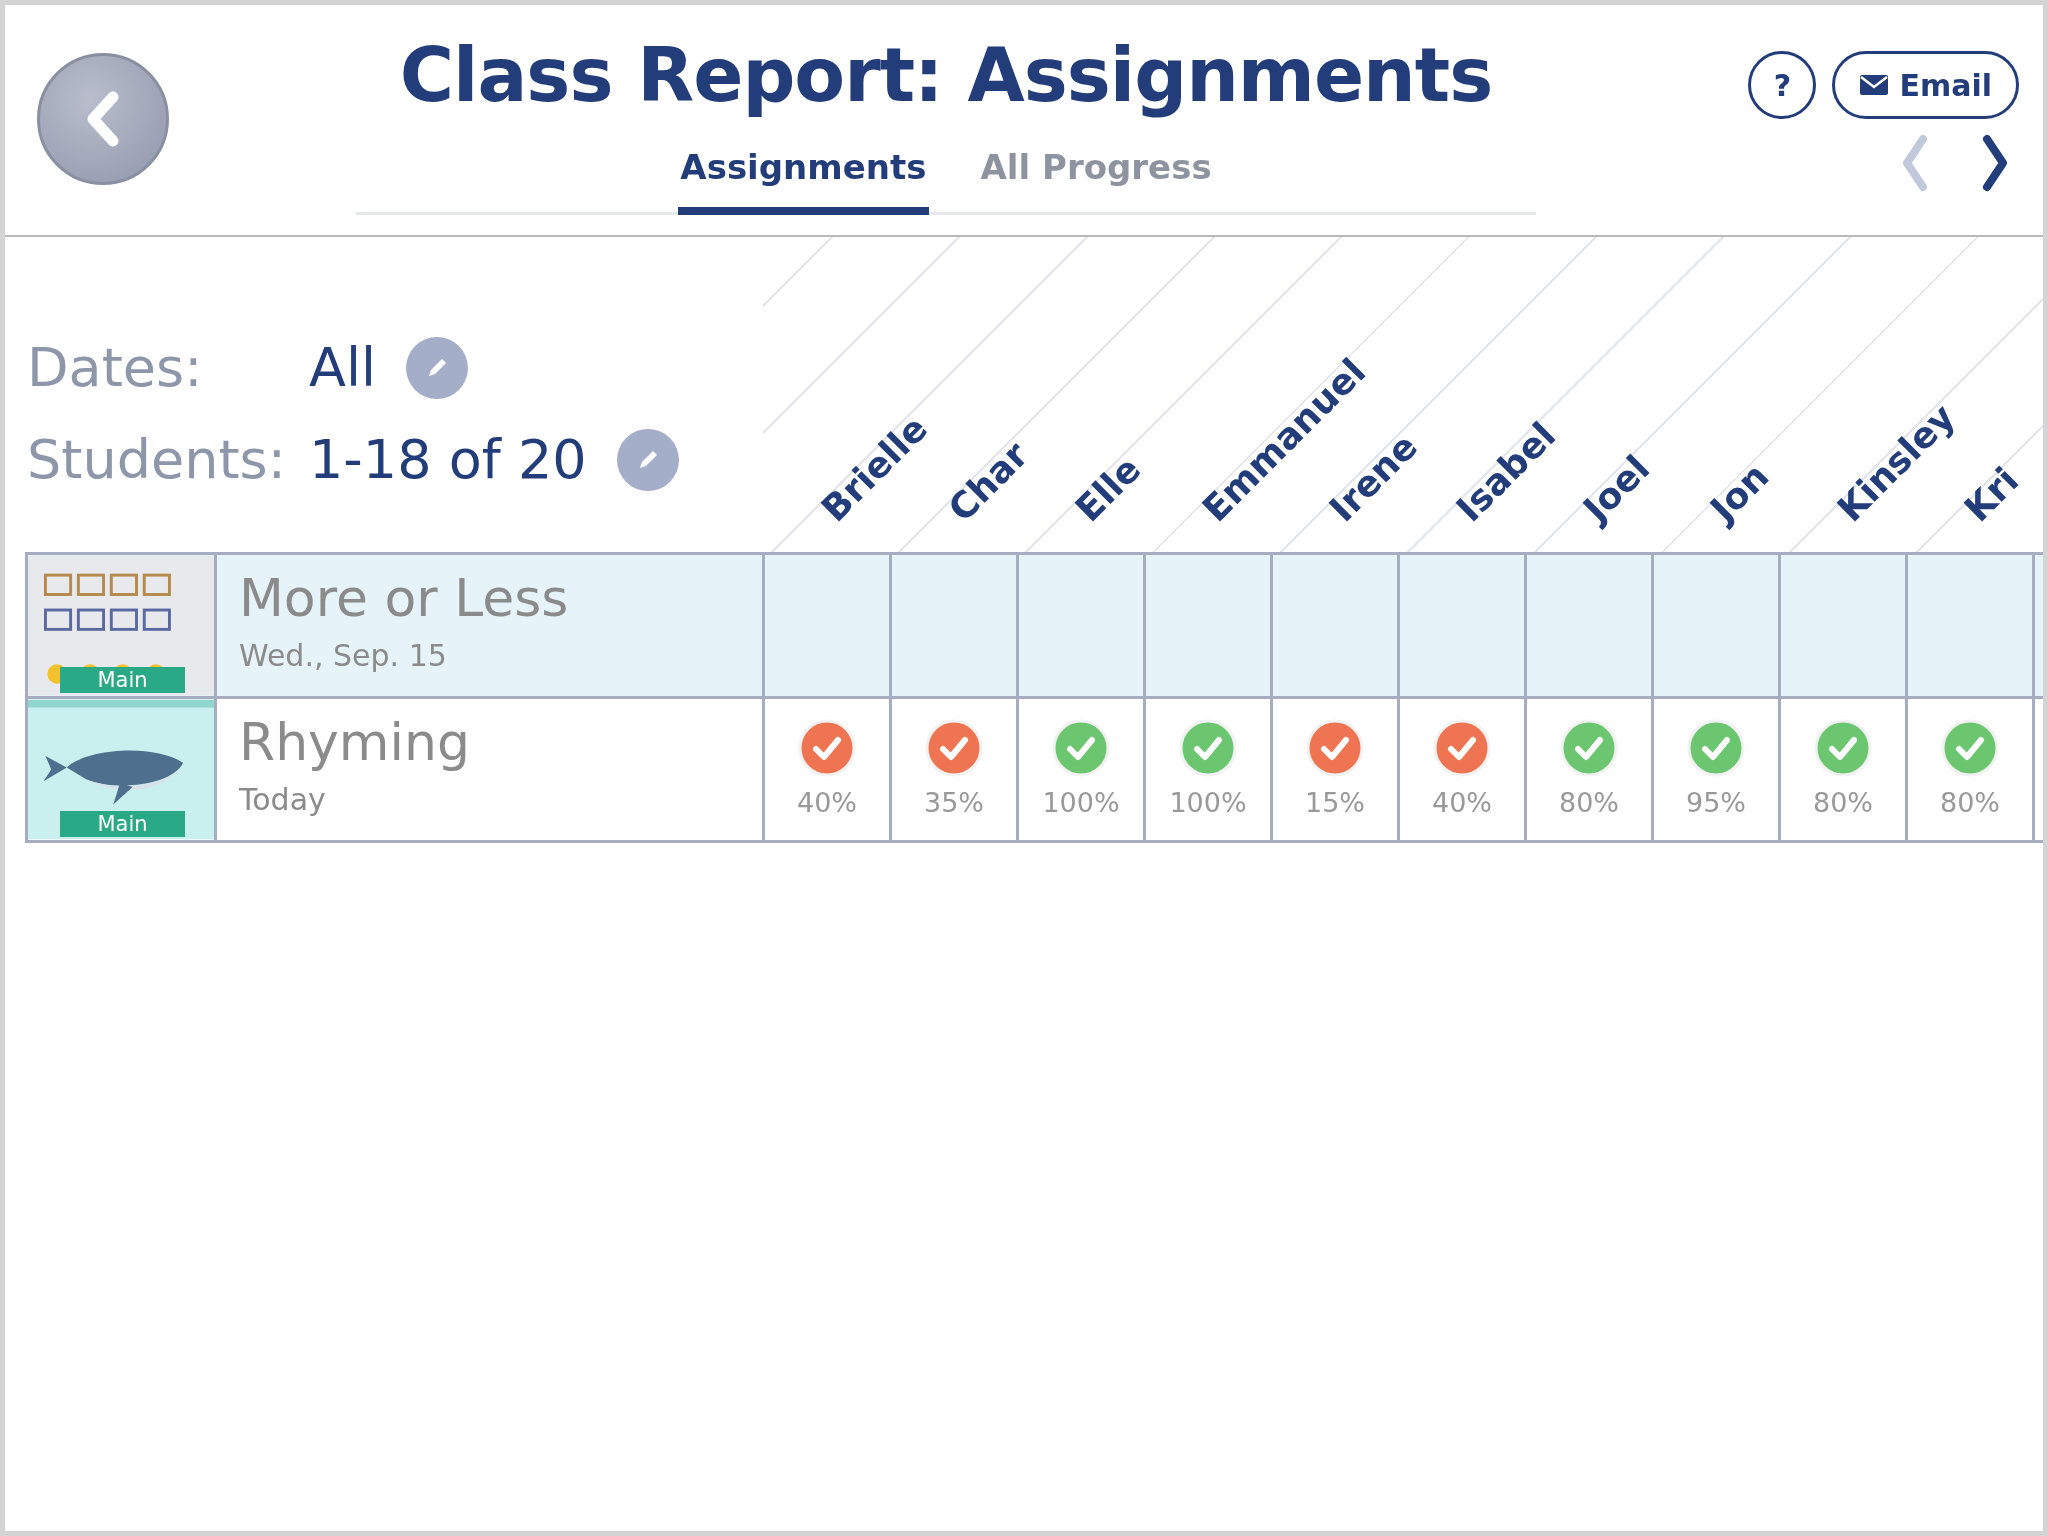  I want to click on student-name: Kri, so click(1991, 494).